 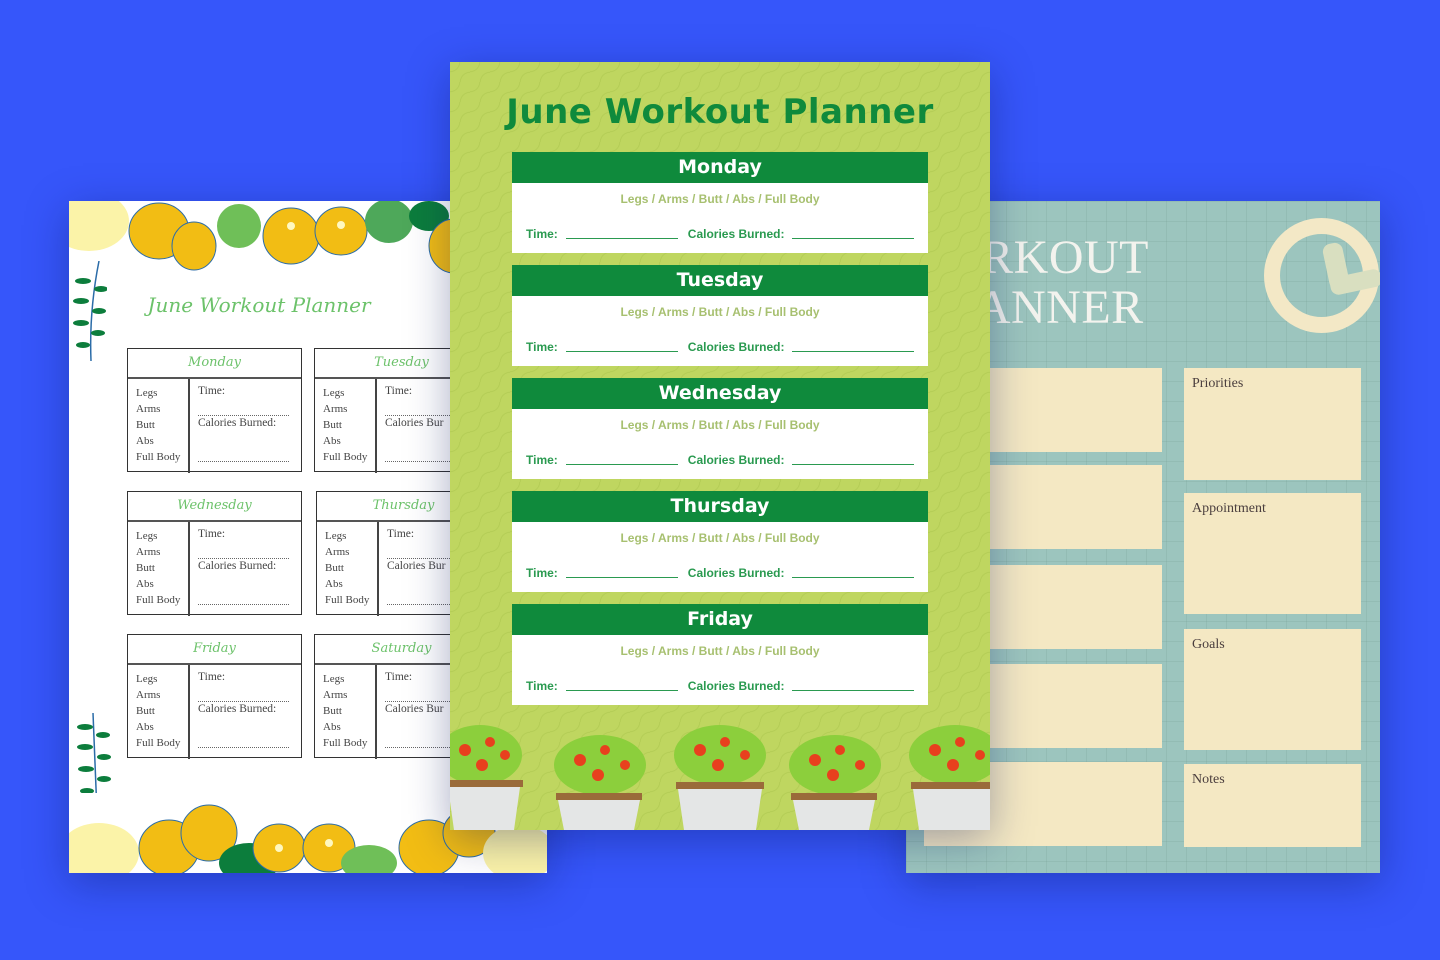 I want to click on day-header: Wednesday, so click(x=720, y=393).